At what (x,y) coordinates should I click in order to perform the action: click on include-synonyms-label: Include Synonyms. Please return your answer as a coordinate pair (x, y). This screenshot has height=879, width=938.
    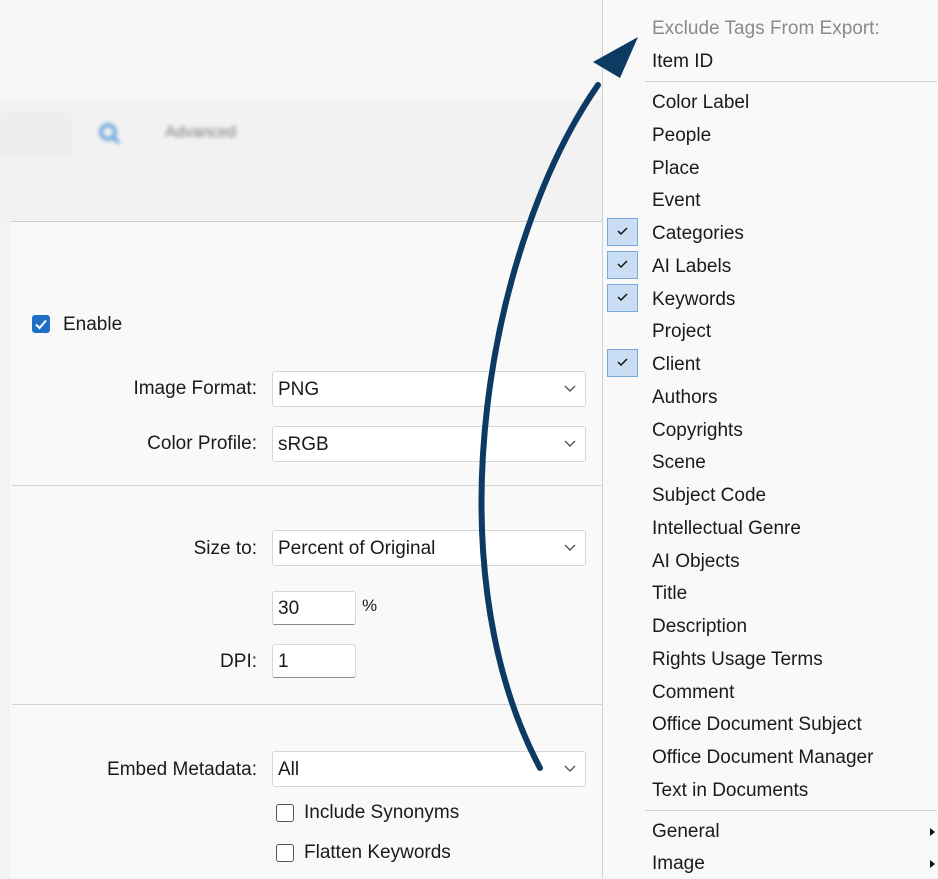
    Looking at the image, I should click on (382, 812).